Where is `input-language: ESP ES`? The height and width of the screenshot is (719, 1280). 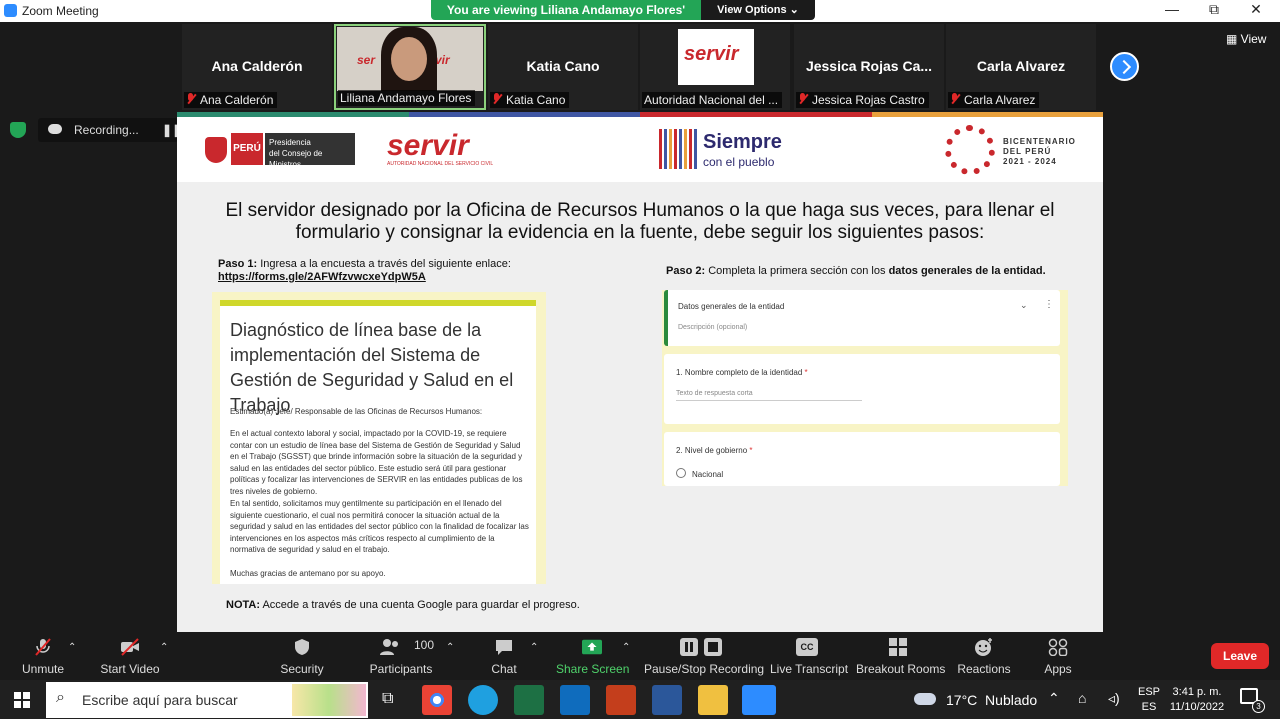 input-language: ESP ES is located at coordinates (1149, 700).